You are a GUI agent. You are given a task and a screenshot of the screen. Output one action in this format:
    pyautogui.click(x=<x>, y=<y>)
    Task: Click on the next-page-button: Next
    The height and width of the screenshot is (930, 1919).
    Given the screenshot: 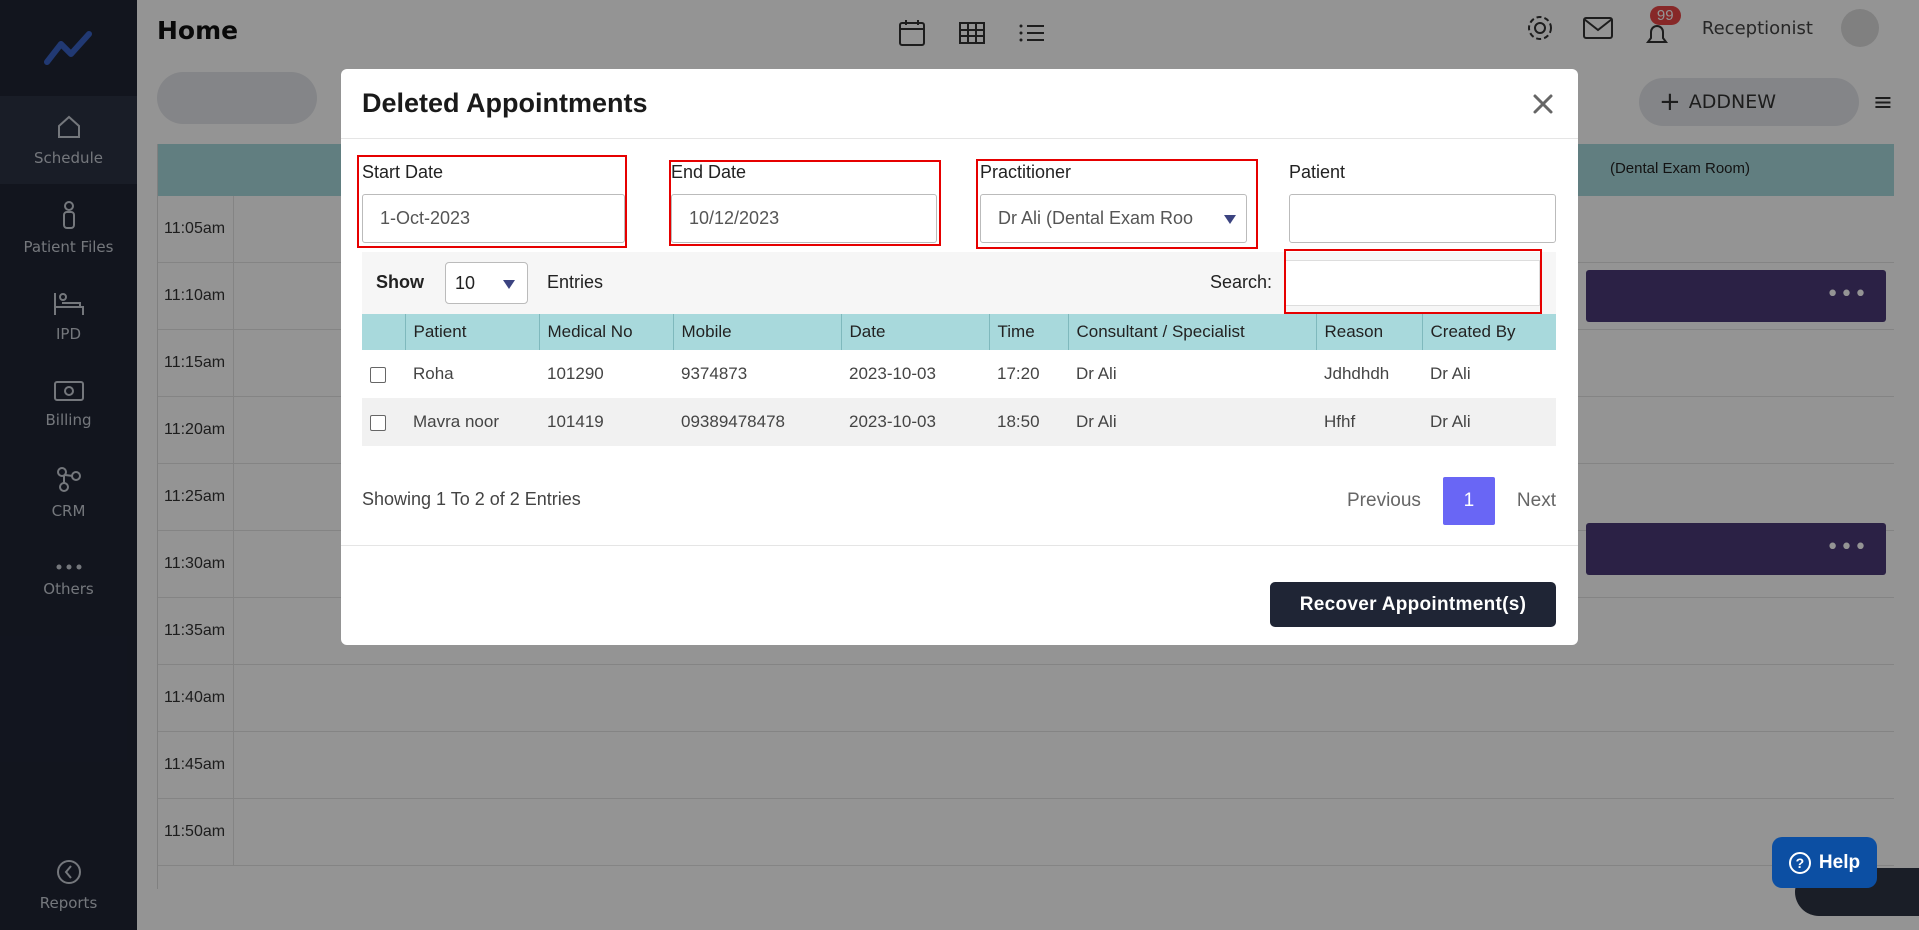 What is the action you would take?
    pyautogui.click(x=1536, y=501)
    